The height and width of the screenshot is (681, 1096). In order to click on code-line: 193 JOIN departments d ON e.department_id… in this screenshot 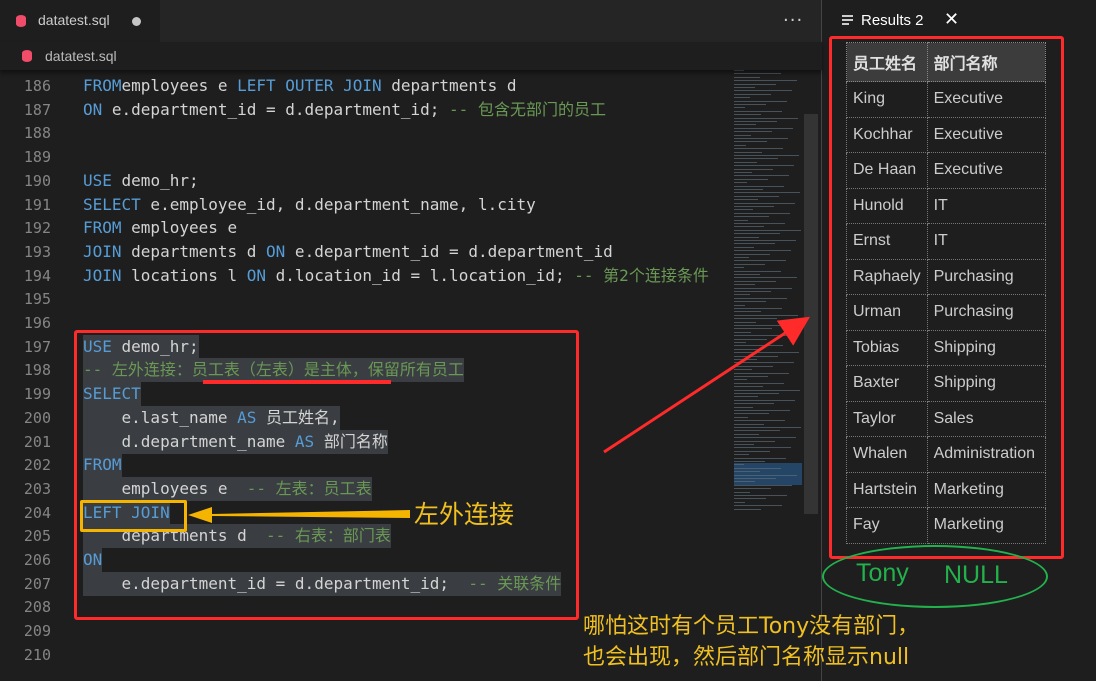, I will do `click(365, 252)`.